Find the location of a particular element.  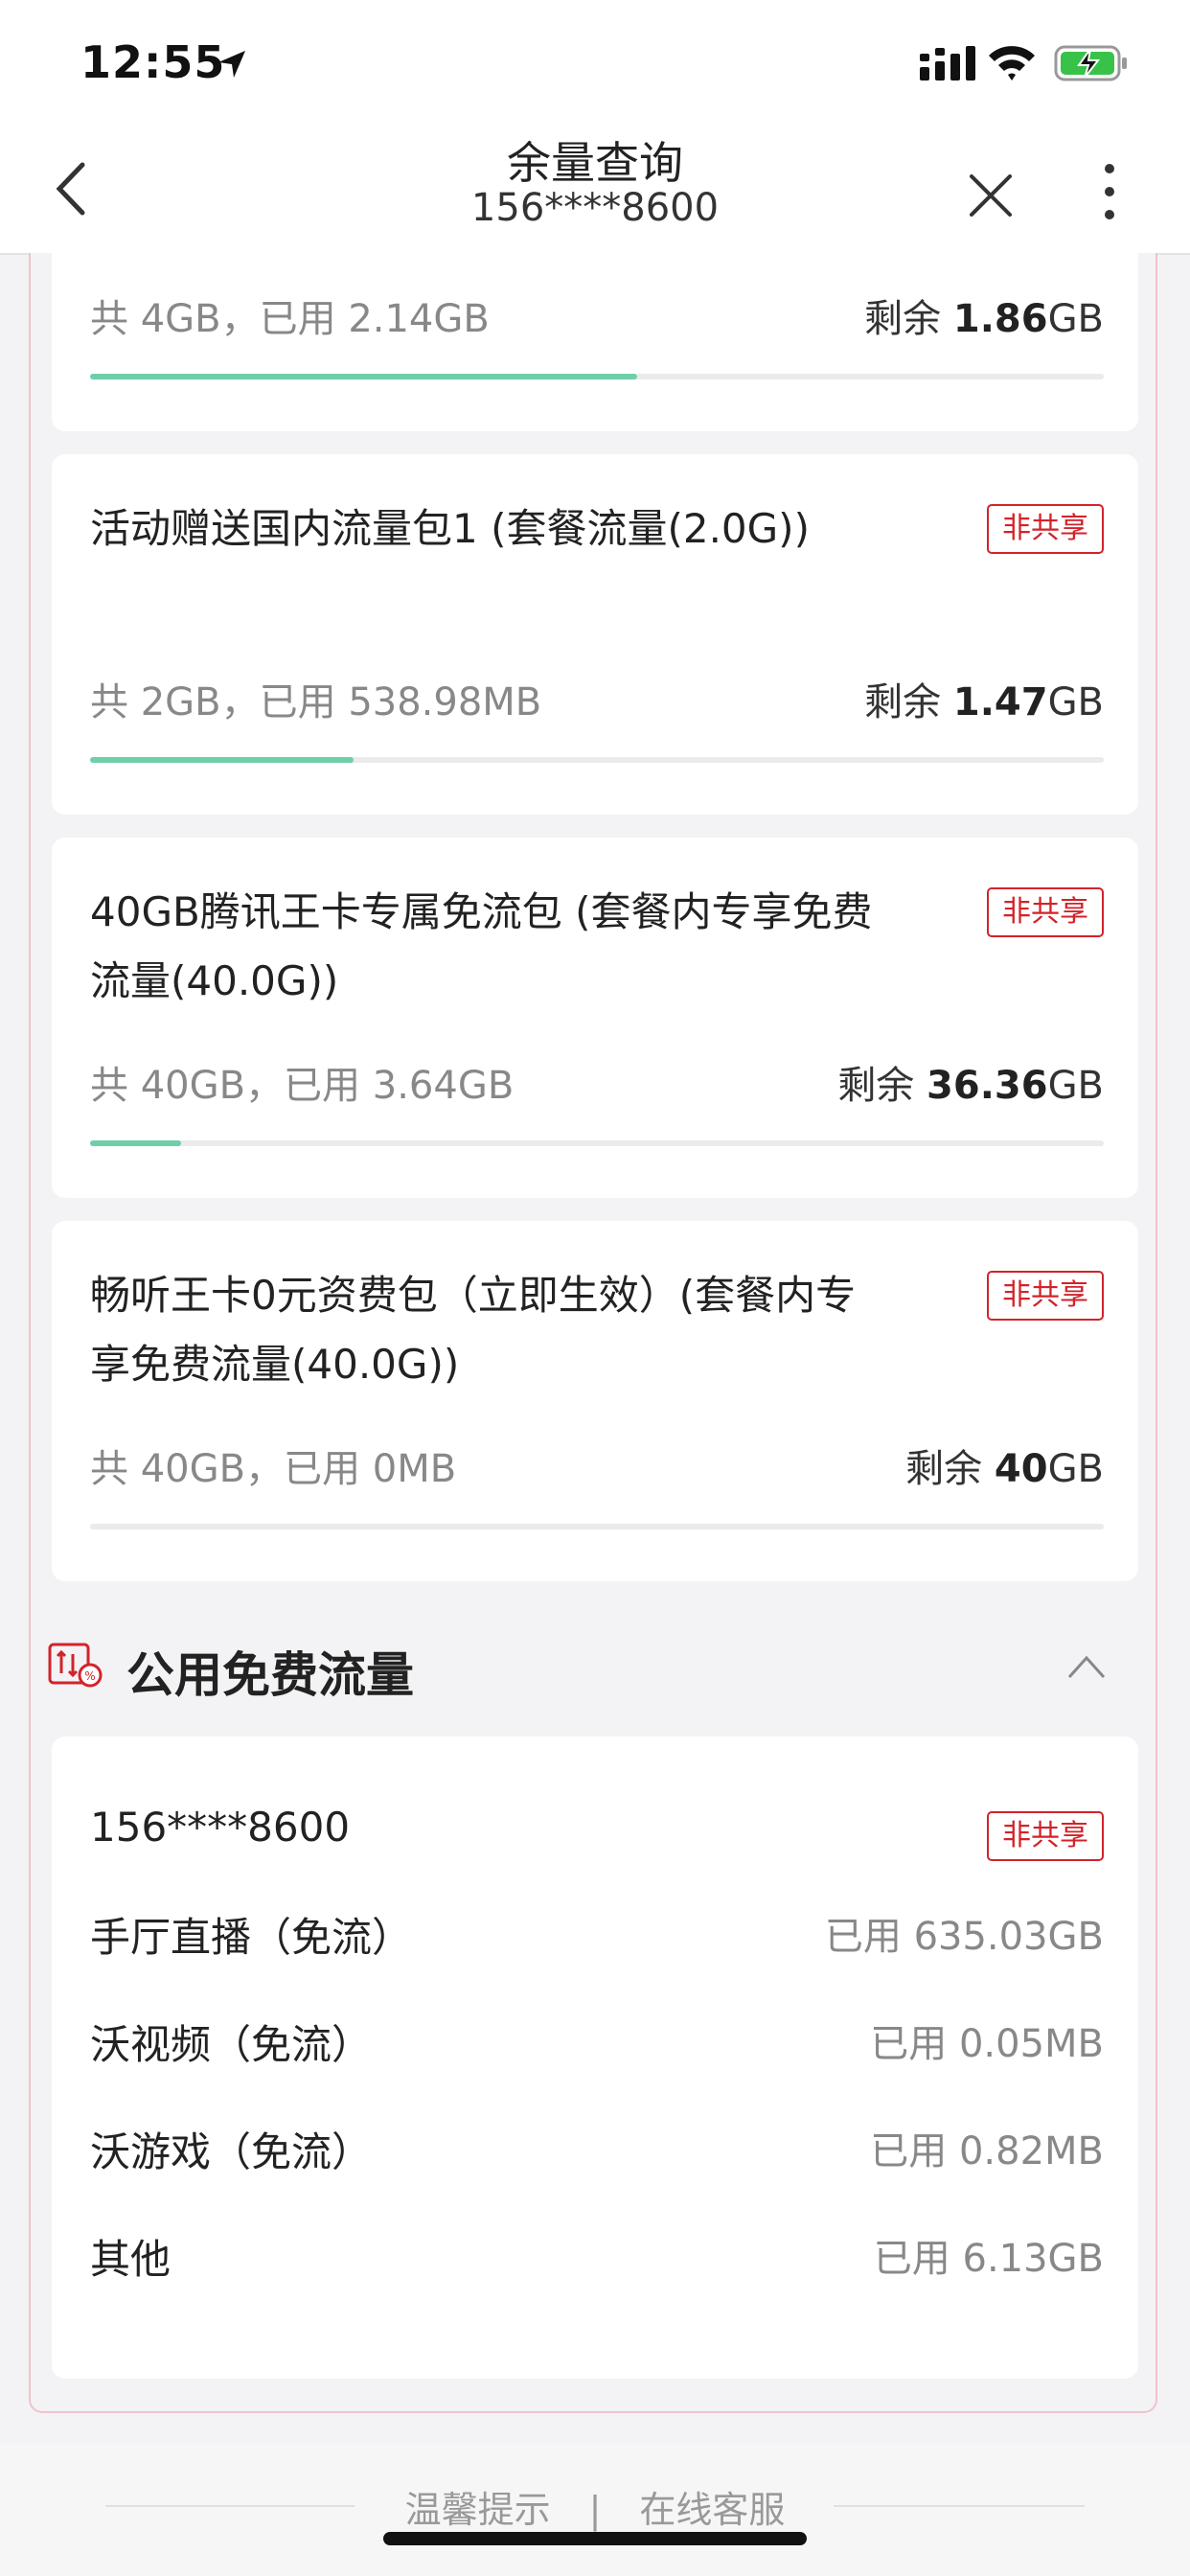

usage-remaining: 剩余 36.36GB is located at coordinates (971, 1086).